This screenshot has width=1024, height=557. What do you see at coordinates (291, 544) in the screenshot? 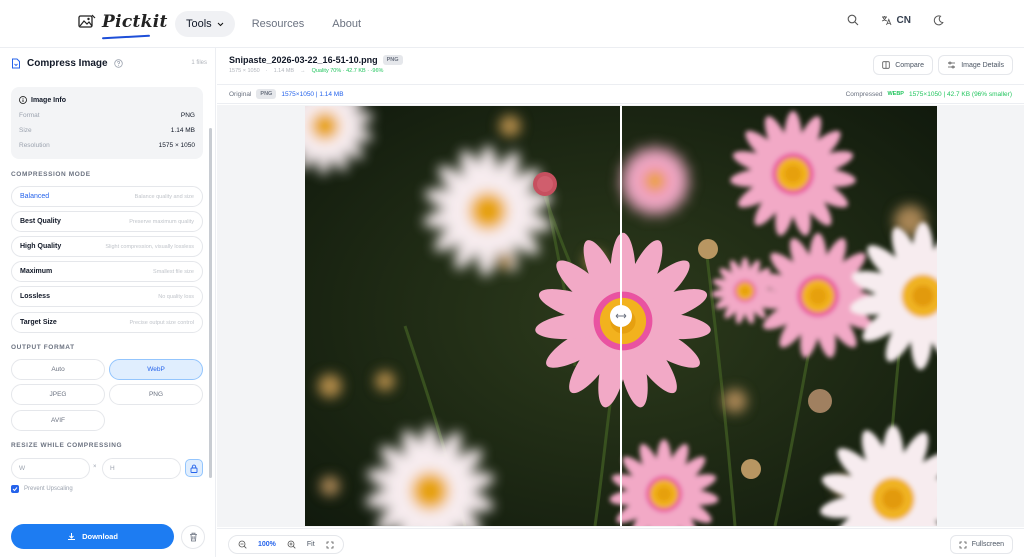
I see `zoom-in-icon` at bounding box center [291, 544].